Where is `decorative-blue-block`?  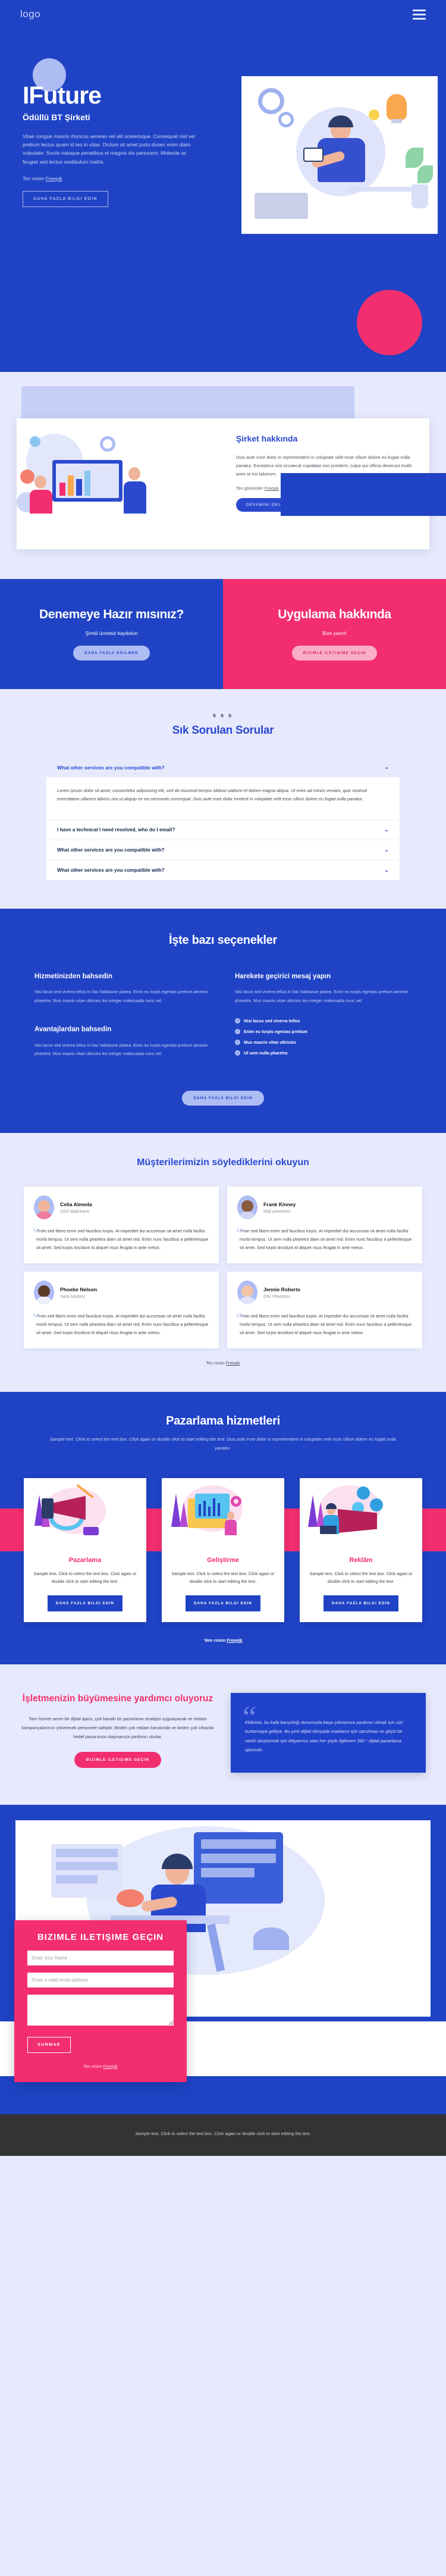 decorative-blue-block is located at coordinates (363, 494).